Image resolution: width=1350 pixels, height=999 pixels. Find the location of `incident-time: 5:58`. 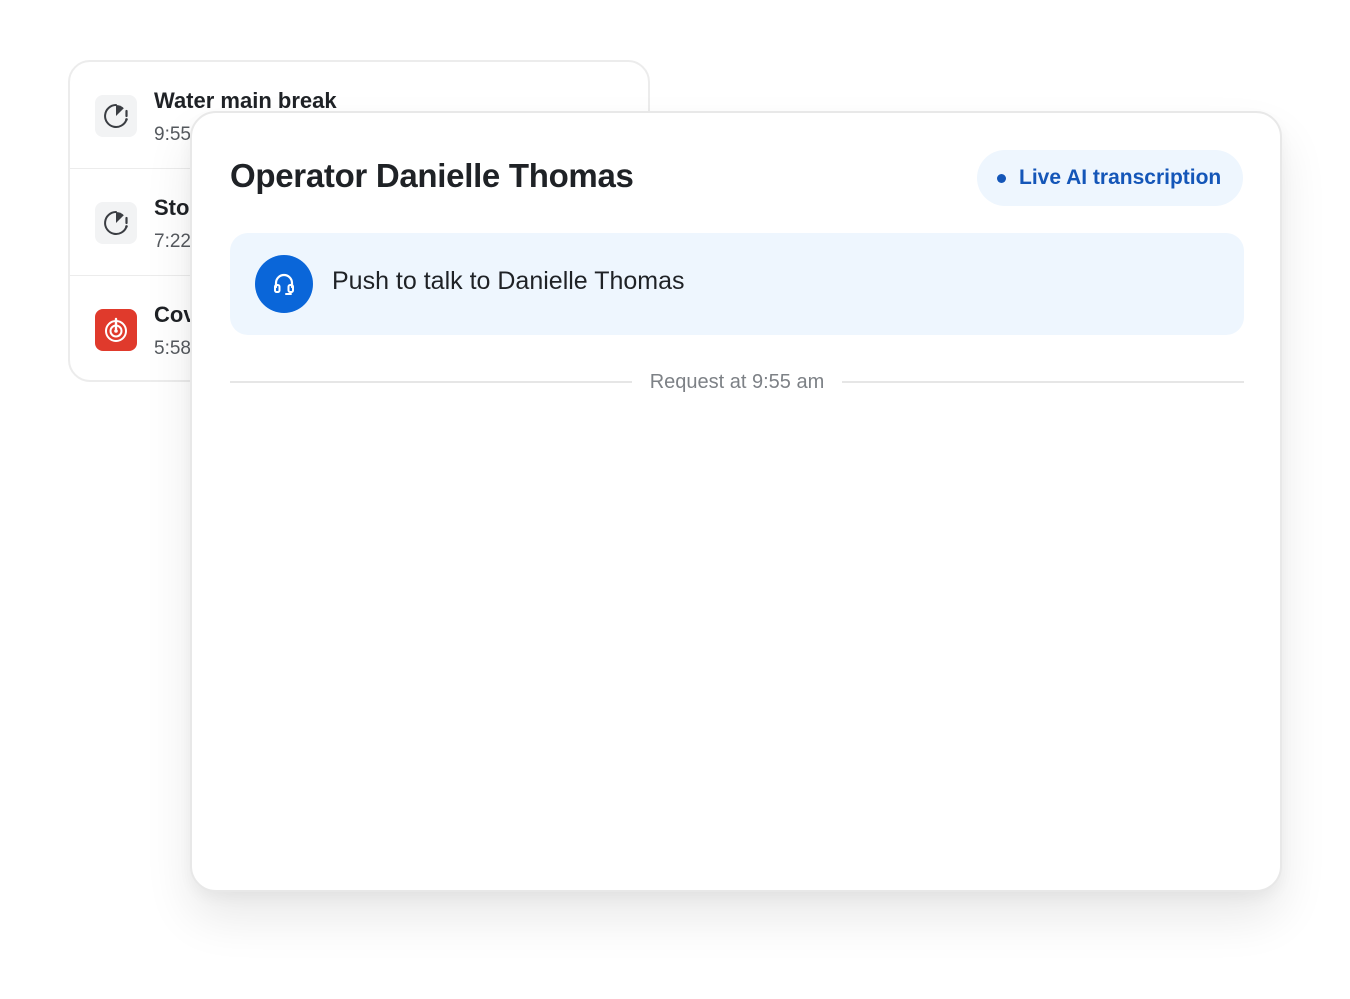

incident-time: 5:58 is located at coordinates (172, 348).